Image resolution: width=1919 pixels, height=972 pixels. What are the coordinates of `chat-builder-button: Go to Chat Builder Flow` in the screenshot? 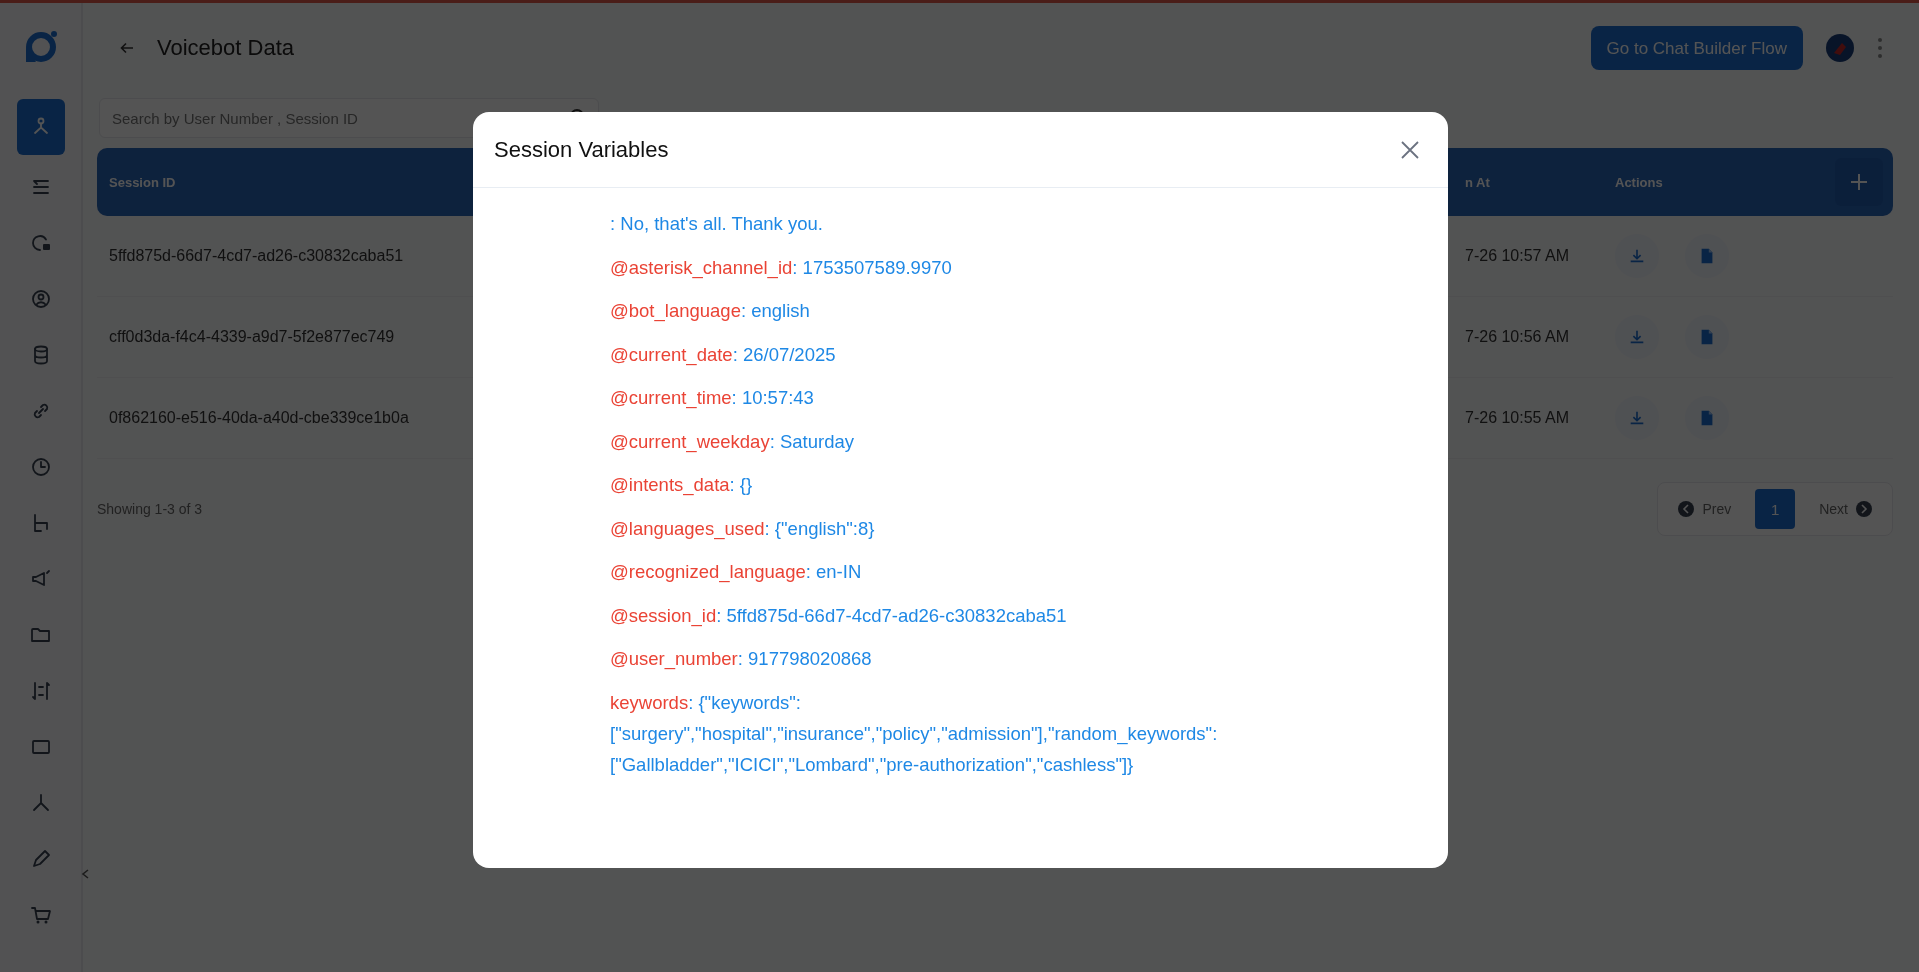 It's located at (1696, 48).